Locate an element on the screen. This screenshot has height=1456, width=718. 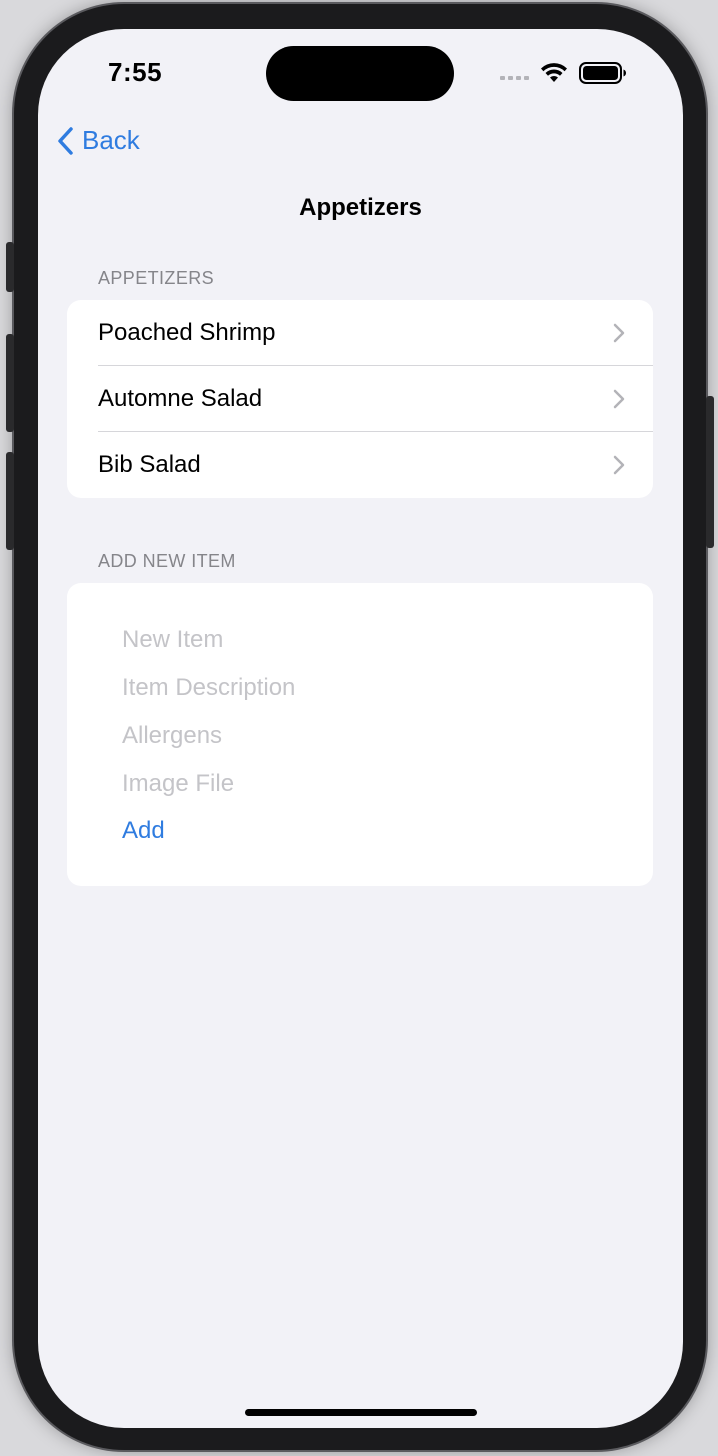
dynamic-island is located at coordinates (360, 73).